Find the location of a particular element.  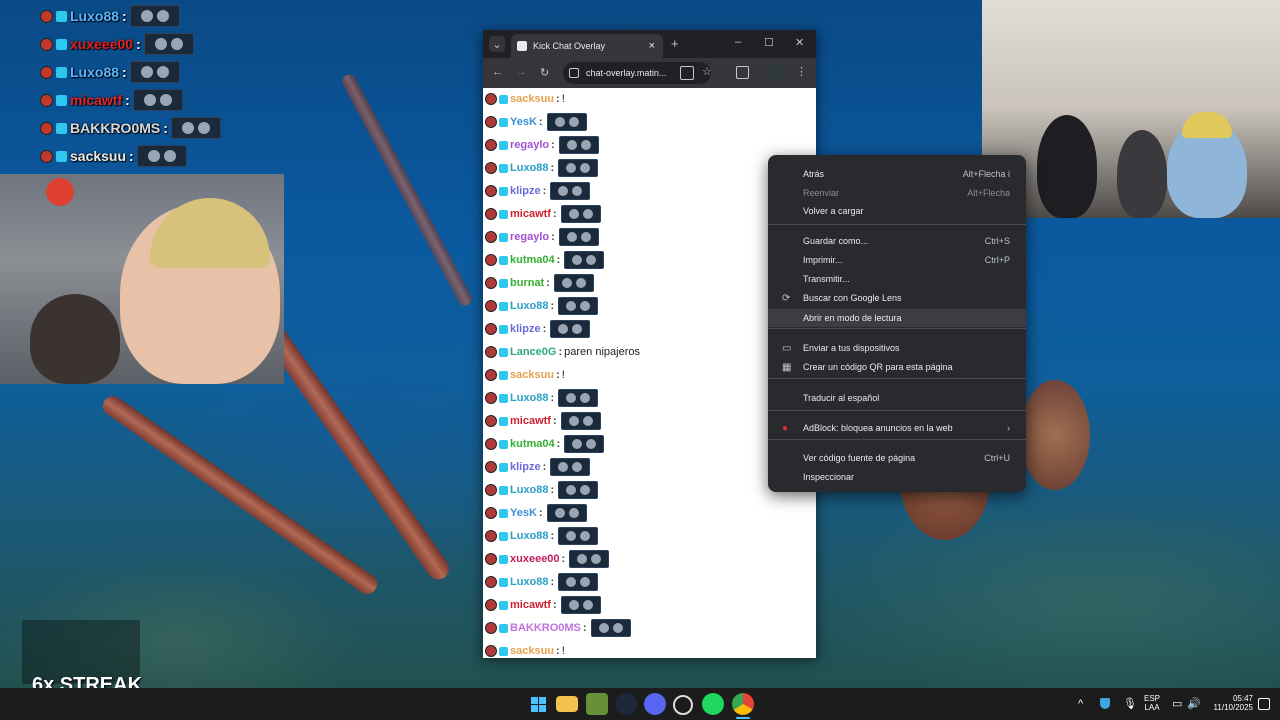

qr-code-icon: ▦ is located at coordinates (787, 367).